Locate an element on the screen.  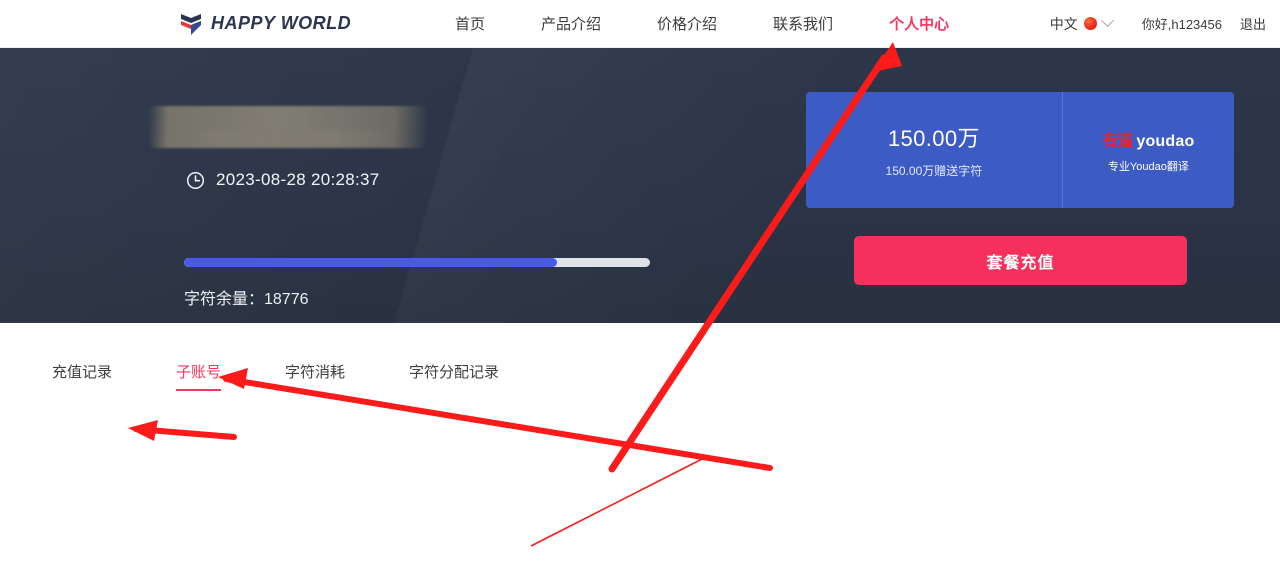
nav-right-group: 中文 你好,h123456 退出 is located at coordinates (1158, 24).